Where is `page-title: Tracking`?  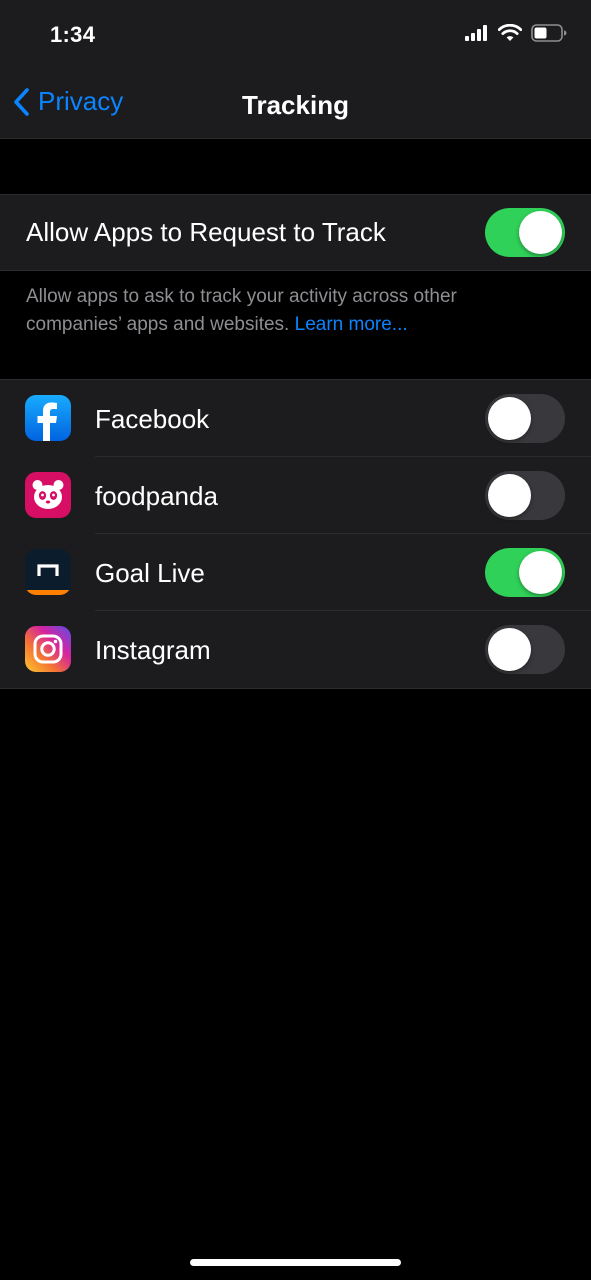
page-title: Tracking is located at coordinates (295, 105).